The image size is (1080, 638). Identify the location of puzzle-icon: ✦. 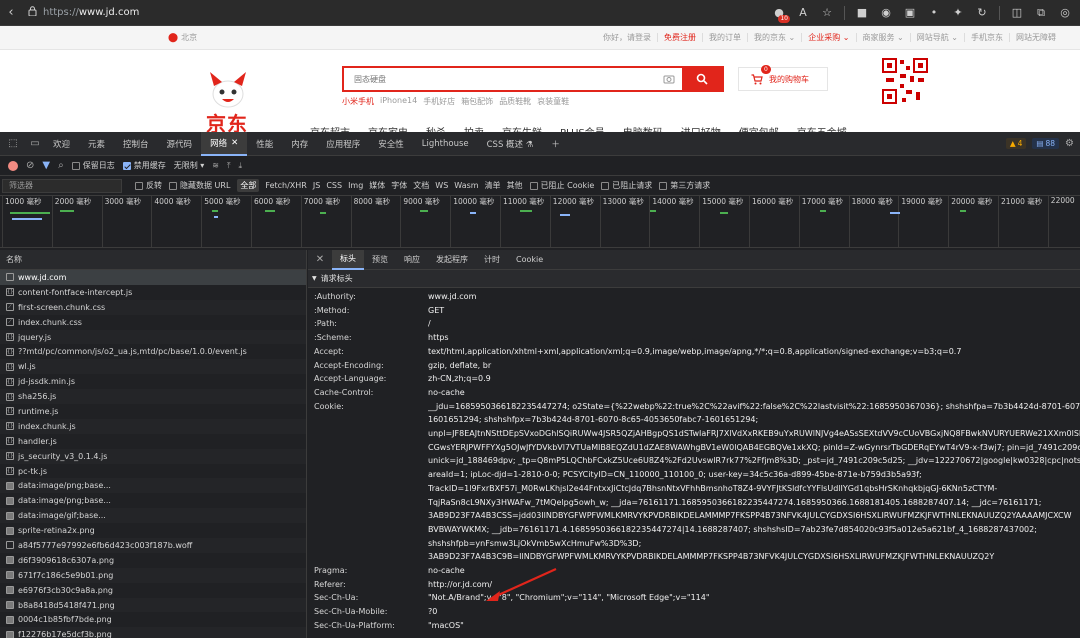
(958, 13).